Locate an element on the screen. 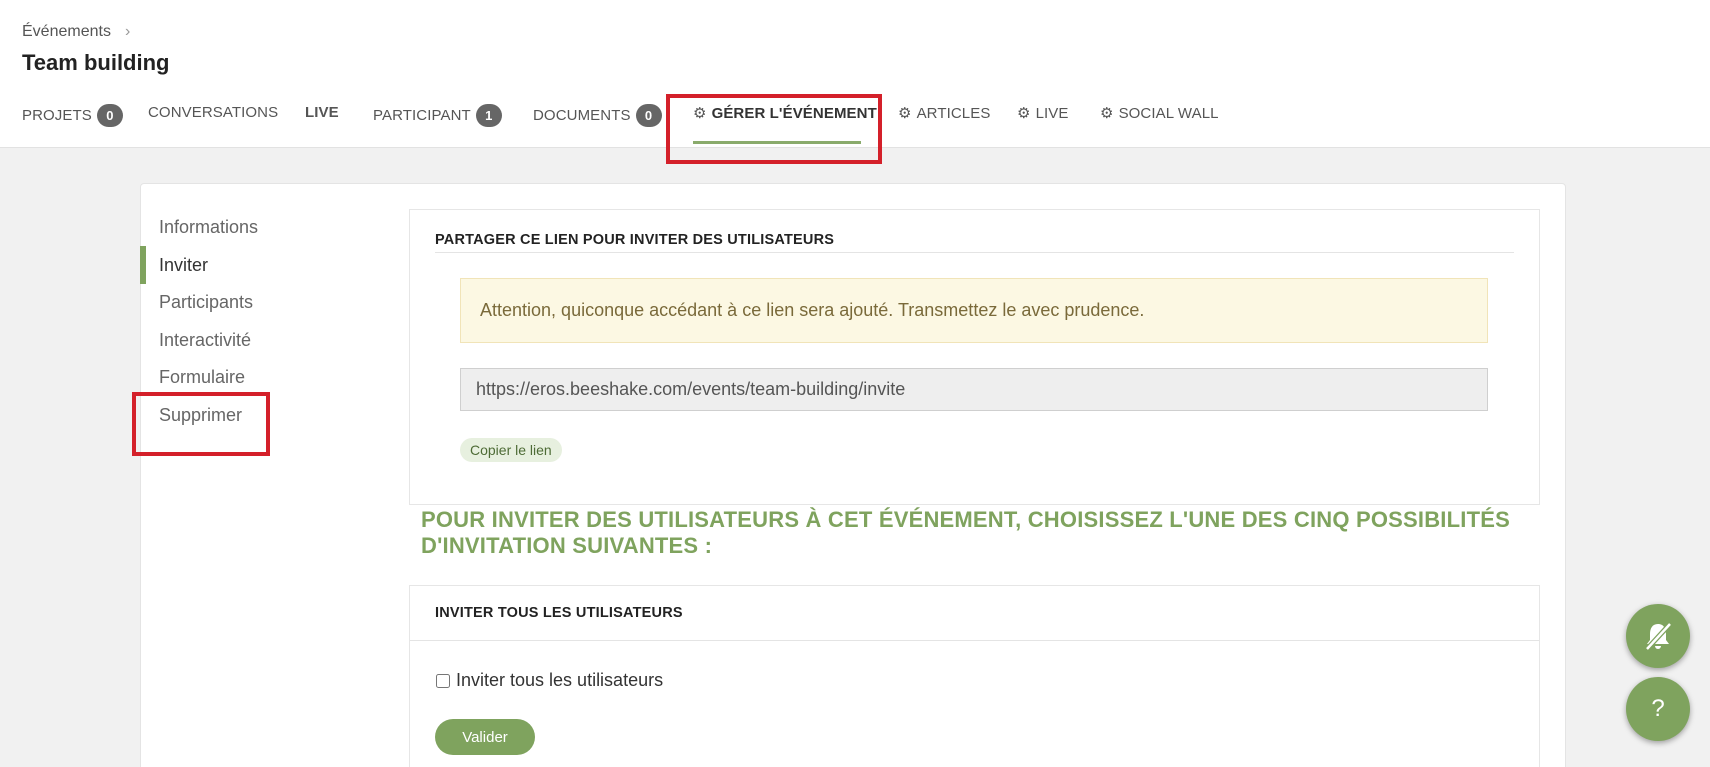 This screenshot has height=767, width=1710. help-button: ? is located at coordinates (1658, 709).